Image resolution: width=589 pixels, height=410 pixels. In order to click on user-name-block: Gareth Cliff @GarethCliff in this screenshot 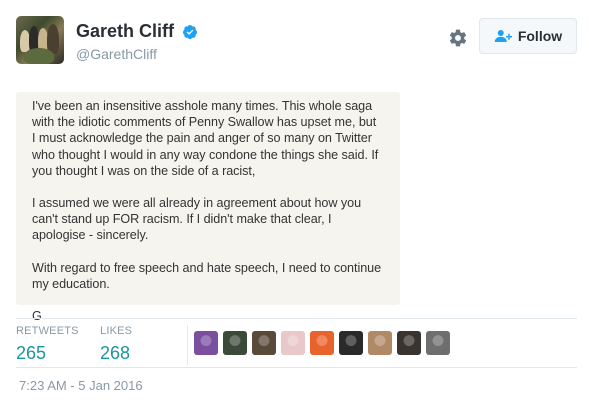, I will do `click(137, 41)`.